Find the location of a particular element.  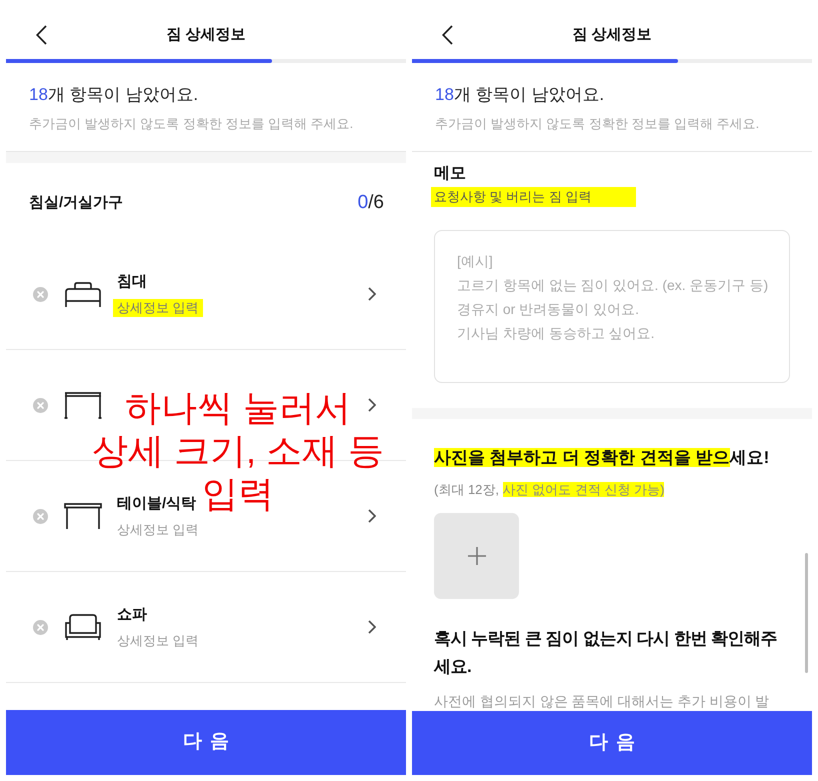

memo-title: 메모 is located at coordinates (450, 174).